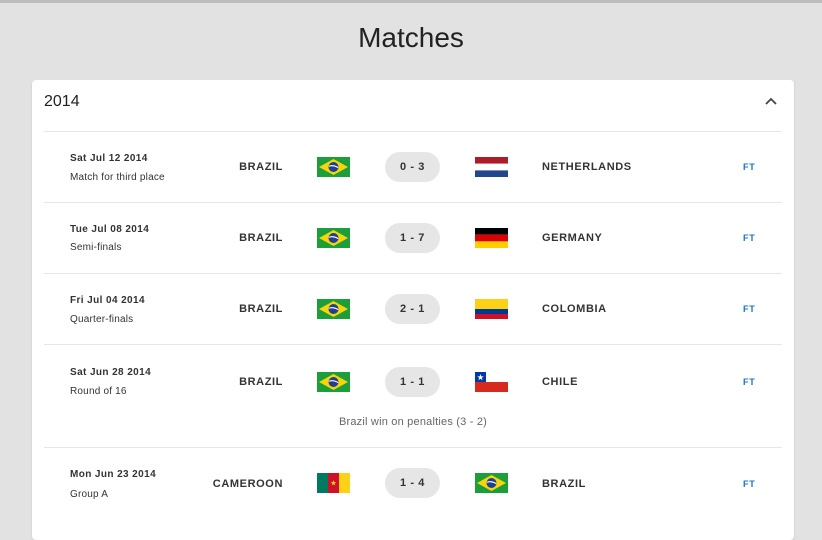 Image resolution: width=822 pixels, height=540 pixels. What do you see at coordinates (117, 177) in the screenshot?
I see `match-round: Match for third place` at bounding box center [117, 177].